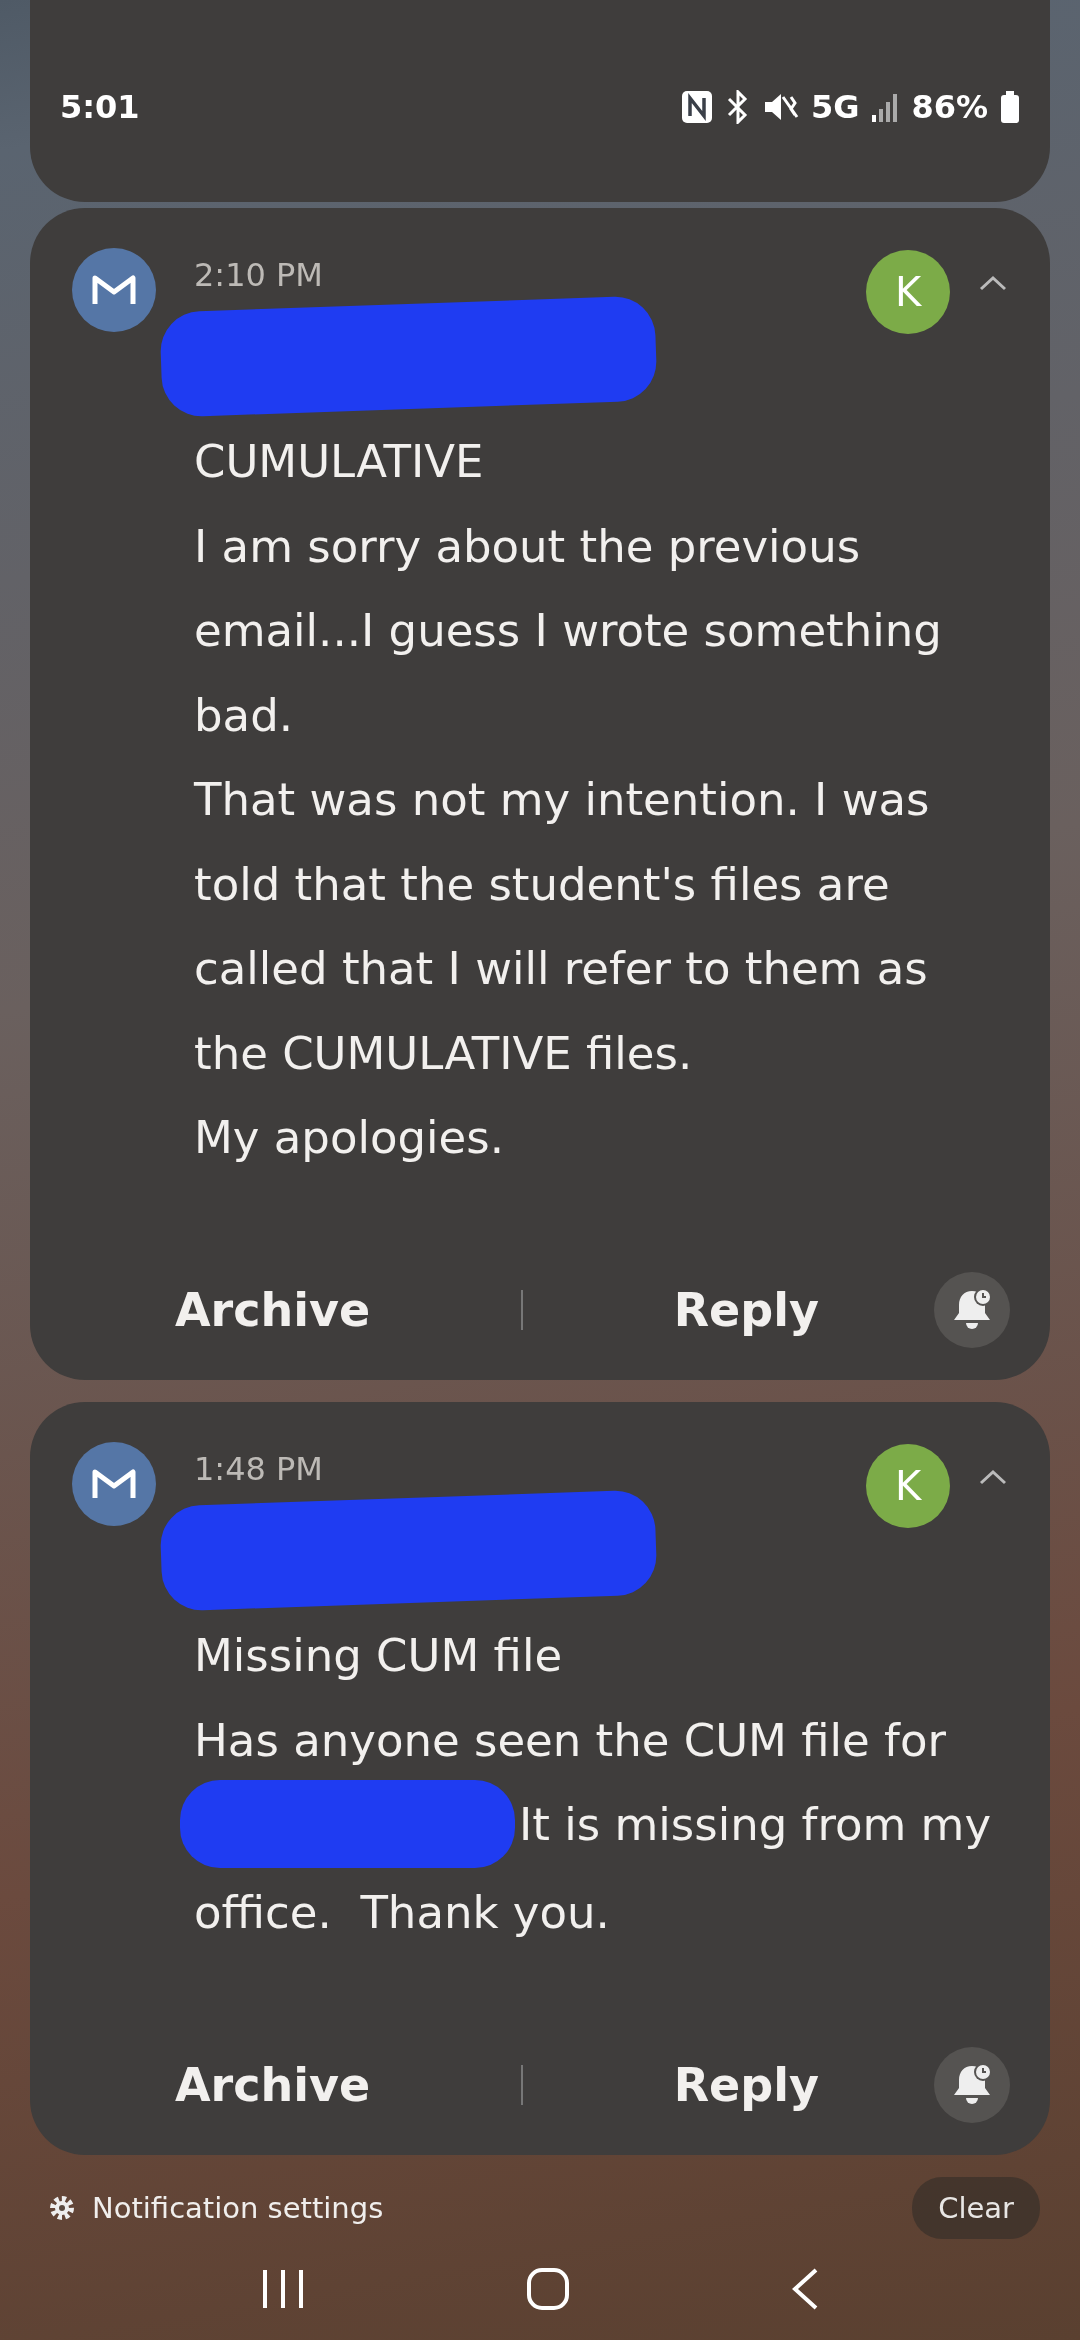 This screenshot has width=1080, height=2340. Describe the element at coordinates (379, 1655) in the screenshot. I see `email-subject: Missing CUM file` at that location.